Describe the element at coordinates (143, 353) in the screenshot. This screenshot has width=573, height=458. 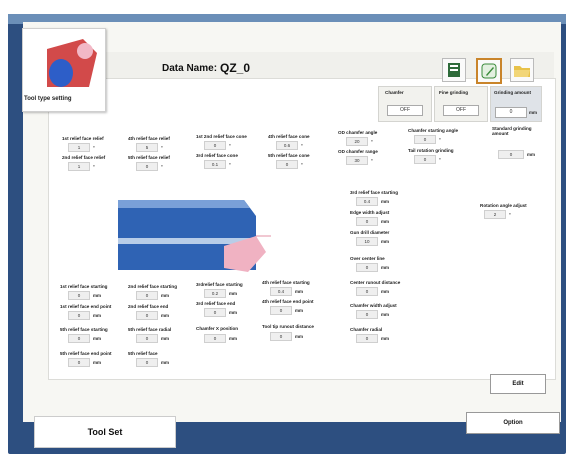
I see `face-5-label: 5th relief face` at that location.